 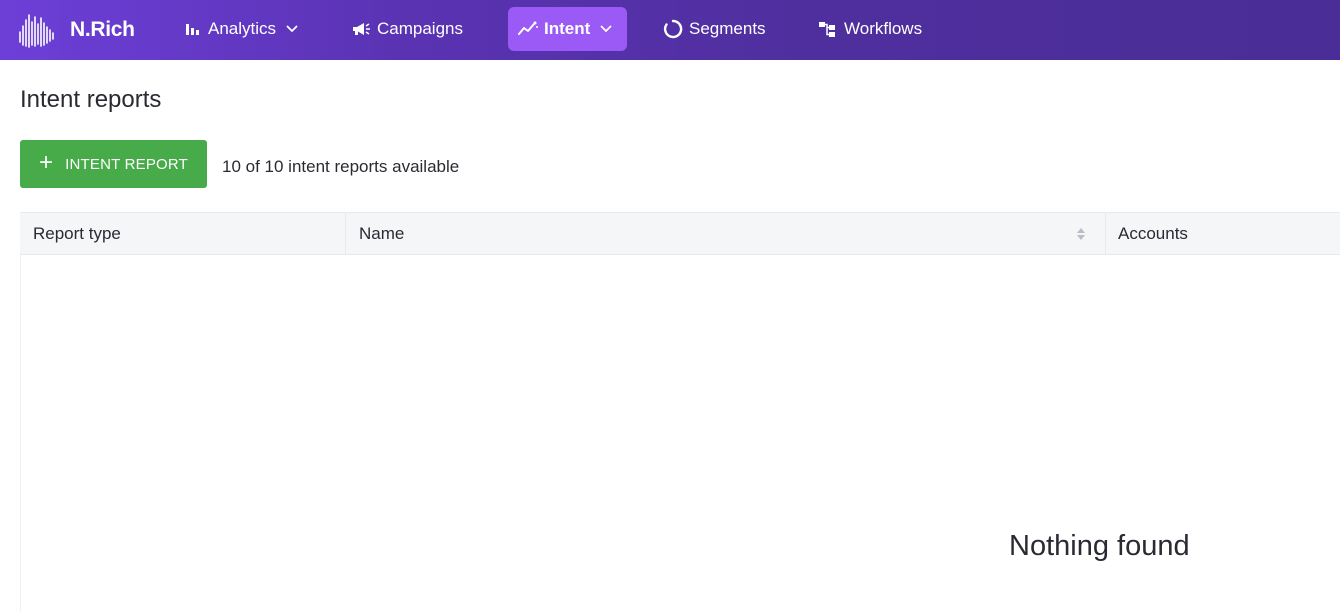 What do you see at coordinates (673, 29) in the screenshot?
I see `ring-icon` at bounding box center [673, 29].